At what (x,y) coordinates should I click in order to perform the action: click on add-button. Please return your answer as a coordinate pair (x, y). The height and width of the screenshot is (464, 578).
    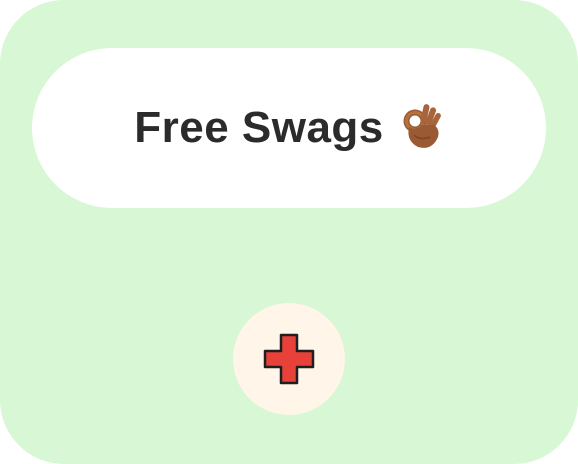
    Looking at the image, I should click on (289, 359).